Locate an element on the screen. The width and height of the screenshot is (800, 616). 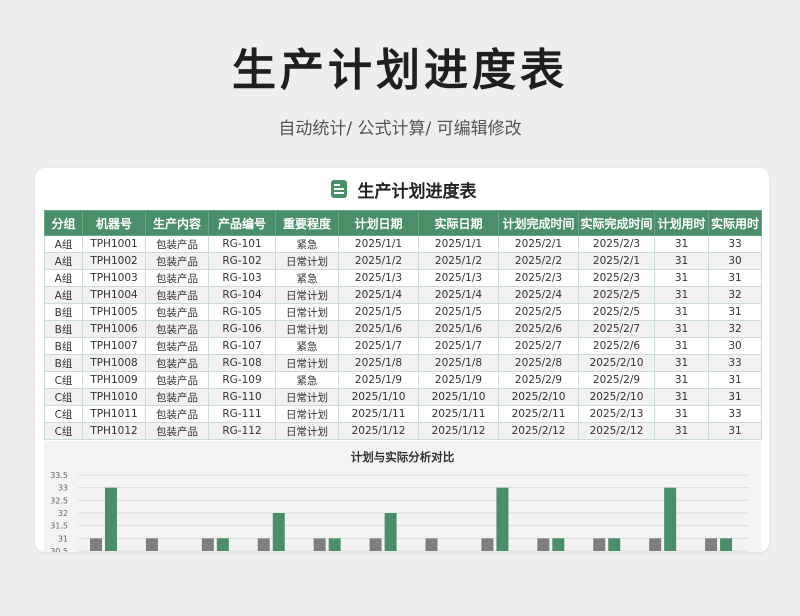
table-cell: 2025/1/3 is located at coordinates (458, 278).